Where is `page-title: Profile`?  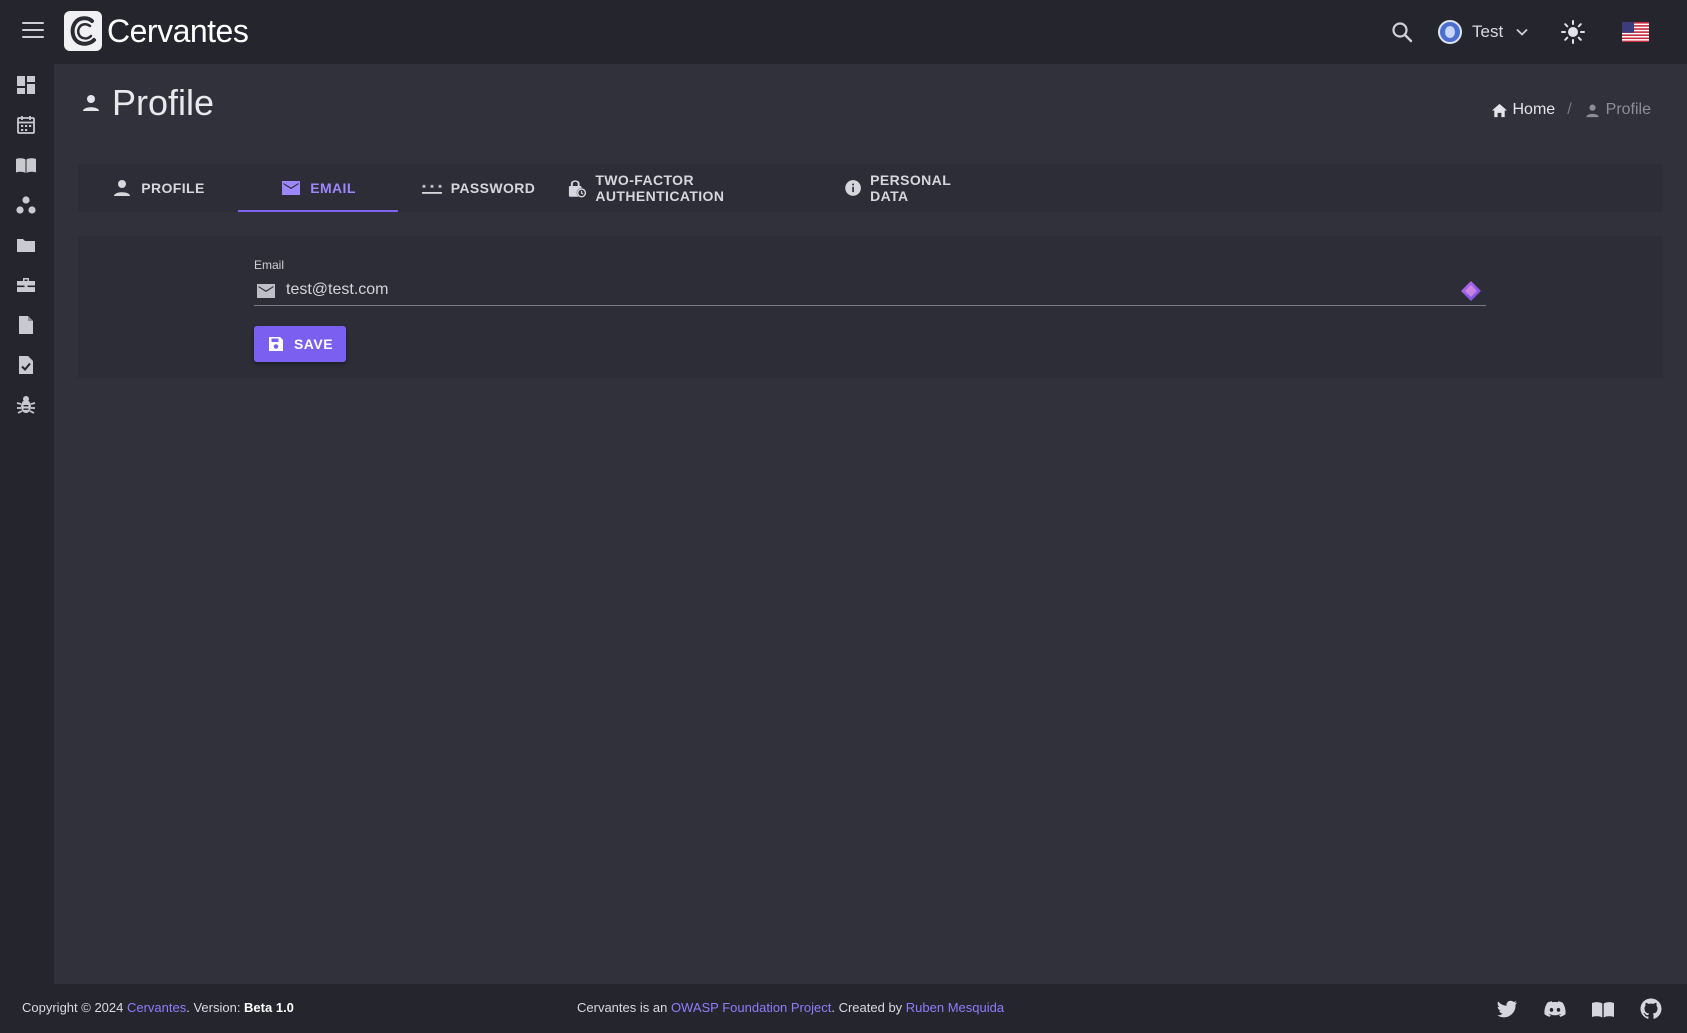 page-title: Profile is located at coordinates (163, 102).